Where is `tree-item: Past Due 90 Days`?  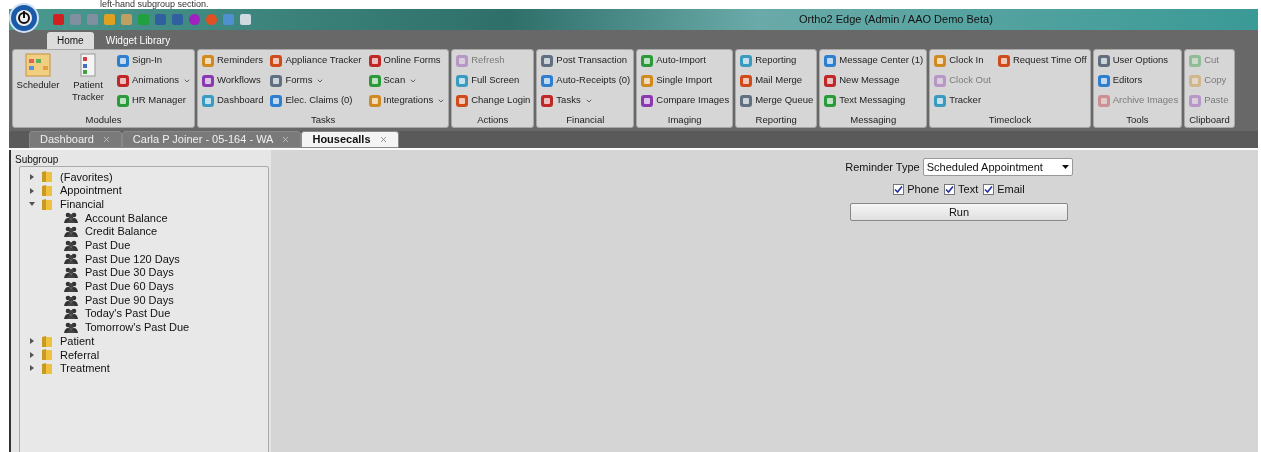
tree-item: Past Due 90 Days is located at coordinates (119, 300).